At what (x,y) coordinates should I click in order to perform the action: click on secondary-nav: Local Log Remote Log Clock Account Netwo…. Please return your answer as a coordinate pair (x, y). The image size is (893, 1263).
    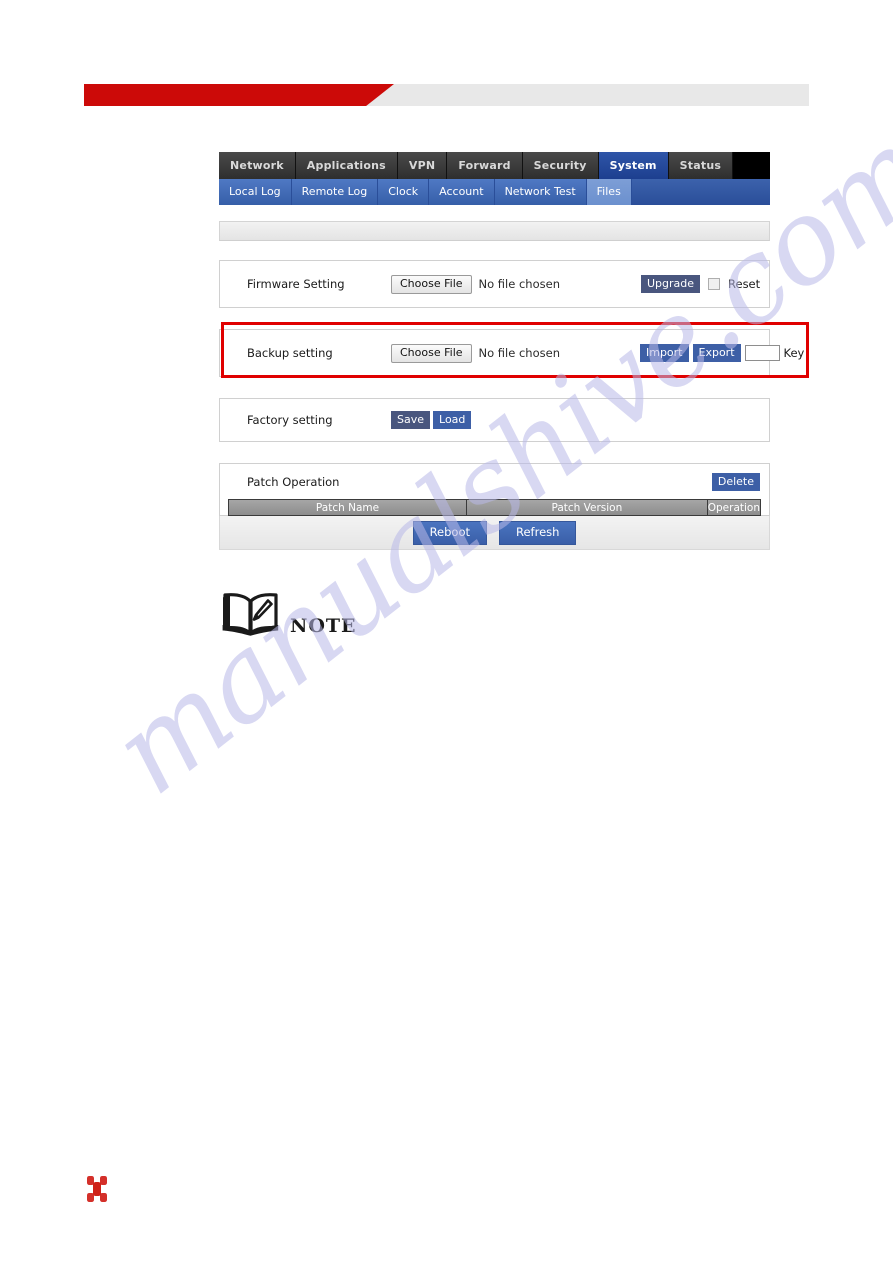
    Looking at the image, I should click on (494, 192).